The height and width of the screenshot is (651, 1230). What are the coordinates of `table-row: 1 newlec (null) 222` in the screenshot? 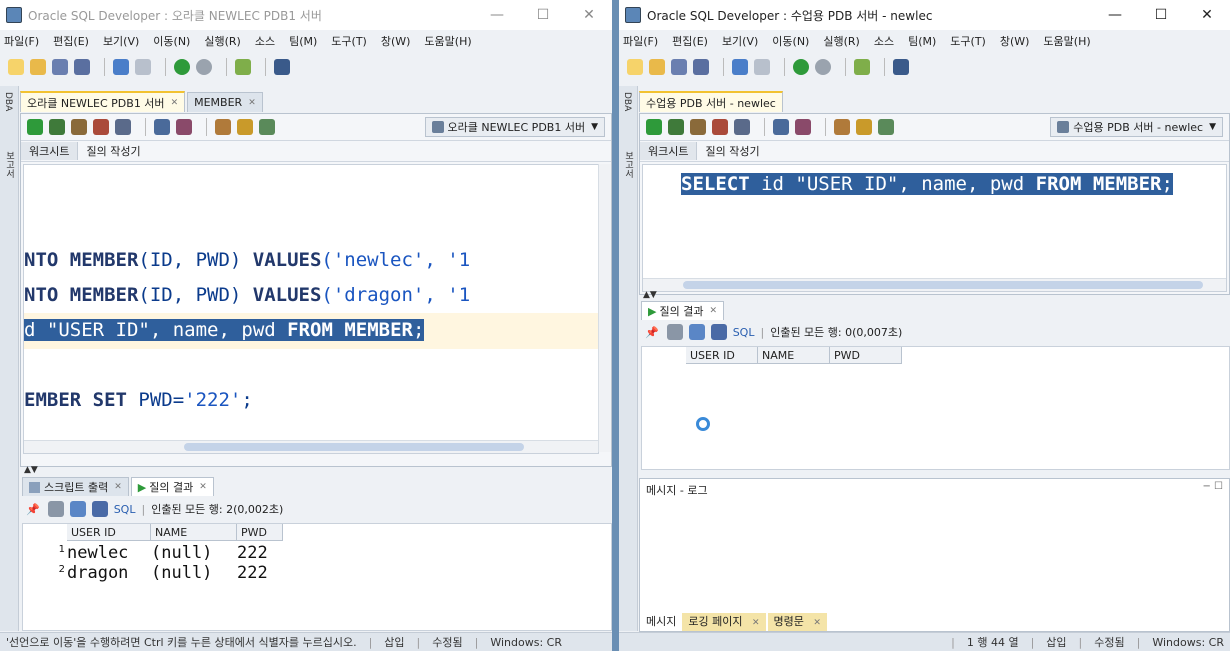 It's located at (153, 553).